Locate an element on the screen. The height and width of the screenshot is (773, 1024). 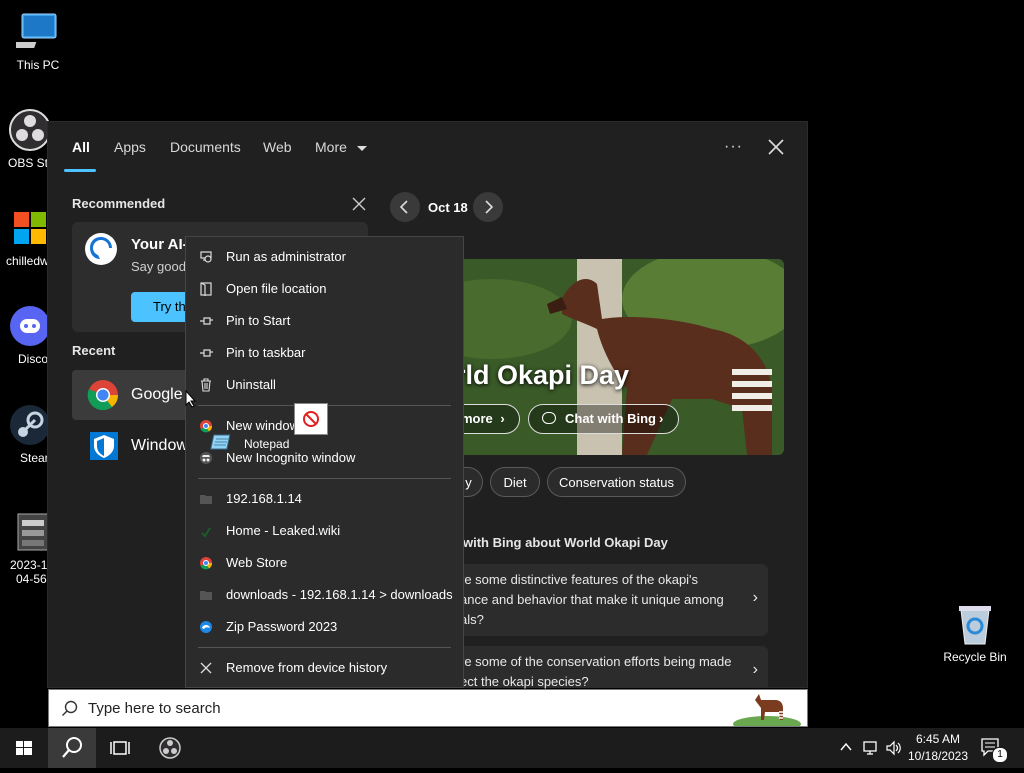
desktop-icon-this-pc: This PC is located at coordinates (38, 41).